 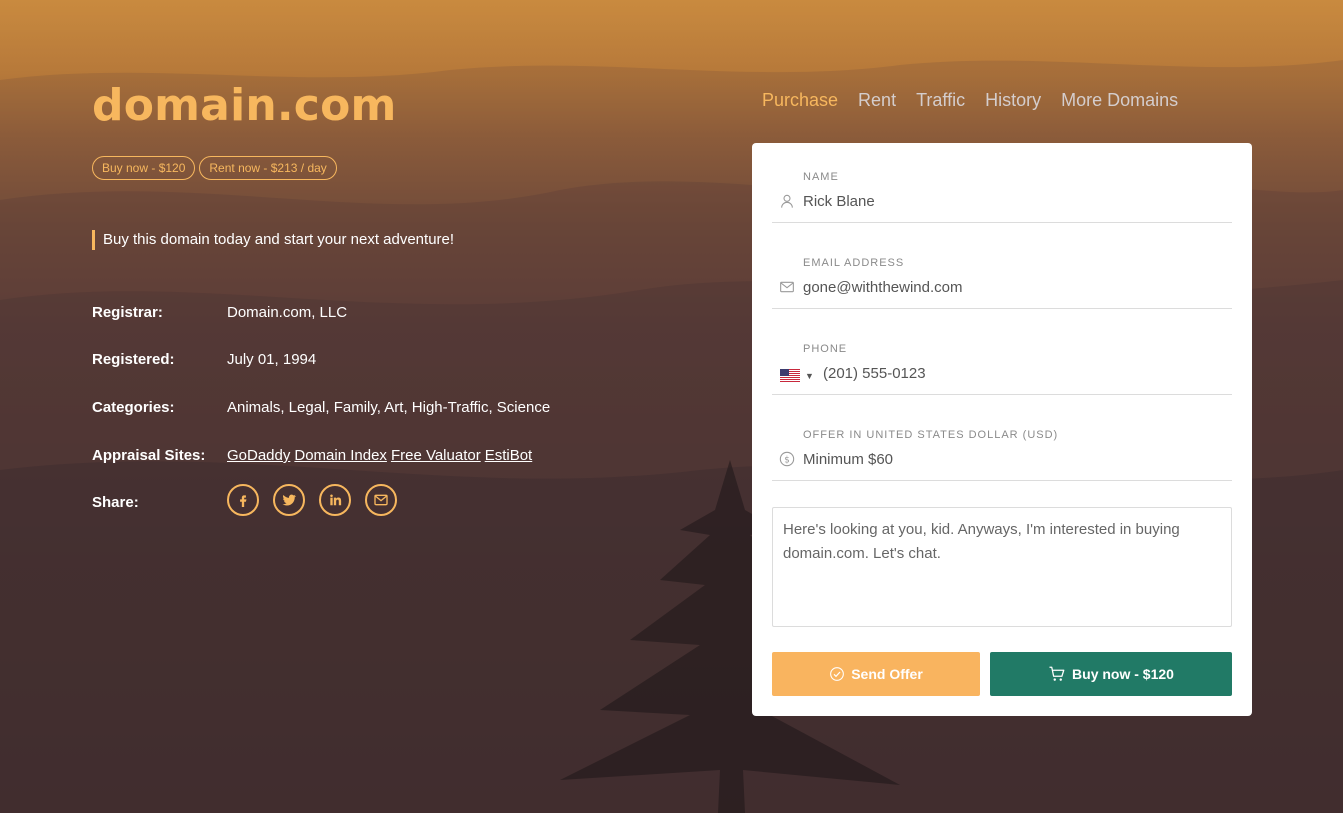 I want to click on email-icon, so click(x=381, y=500).